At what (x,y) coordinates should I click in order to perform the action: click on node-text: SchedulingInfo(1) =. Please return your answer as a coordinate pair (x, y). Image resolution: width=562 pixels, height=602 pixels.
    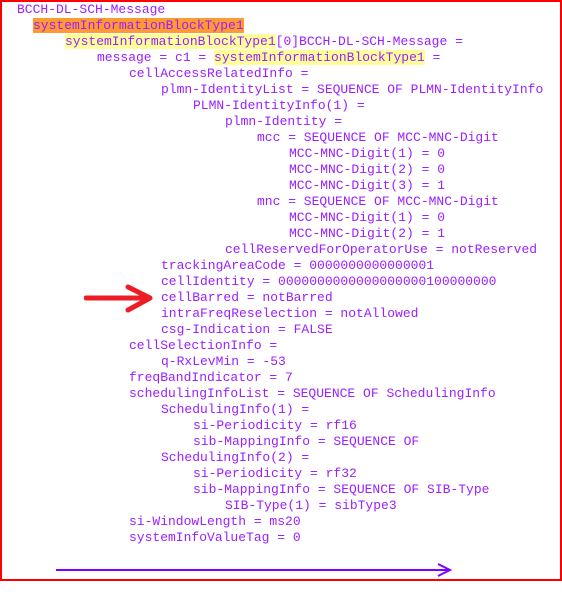
    Looking at the image, I should click on (235, 409).